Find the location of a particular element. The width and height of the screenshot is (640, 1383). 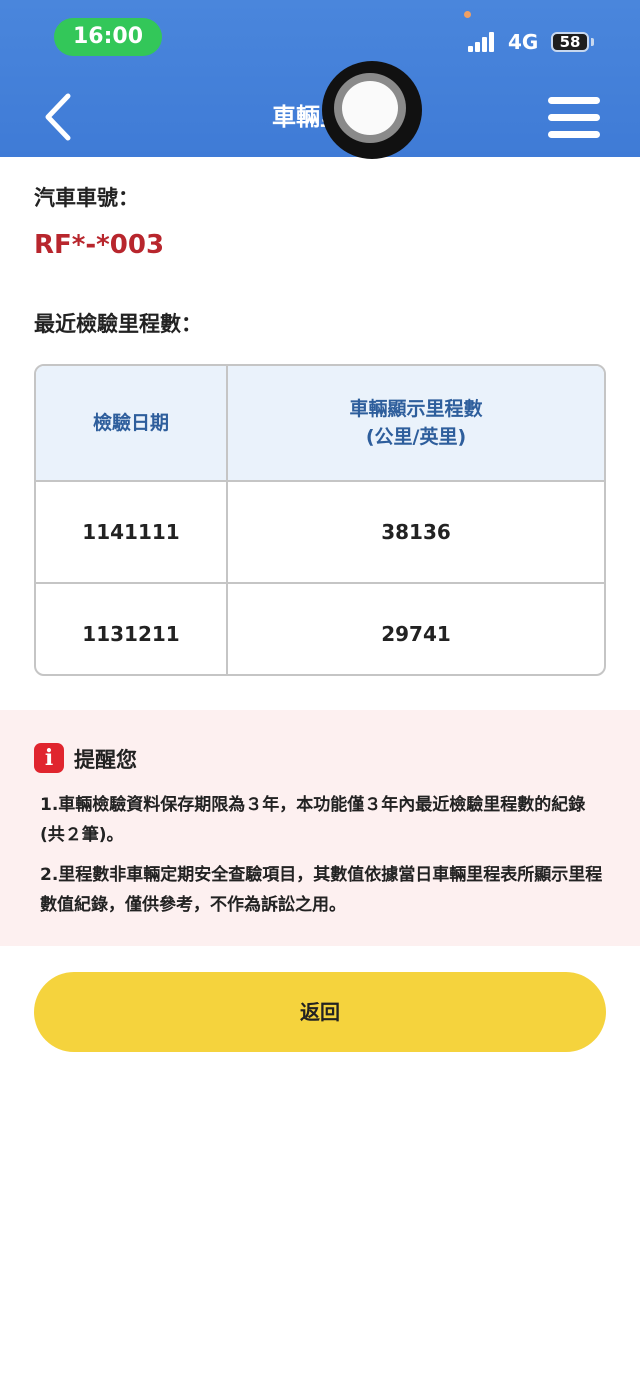

app-header: 16:00 4G 58 車輛里程 is located at coordinates (320, 79).